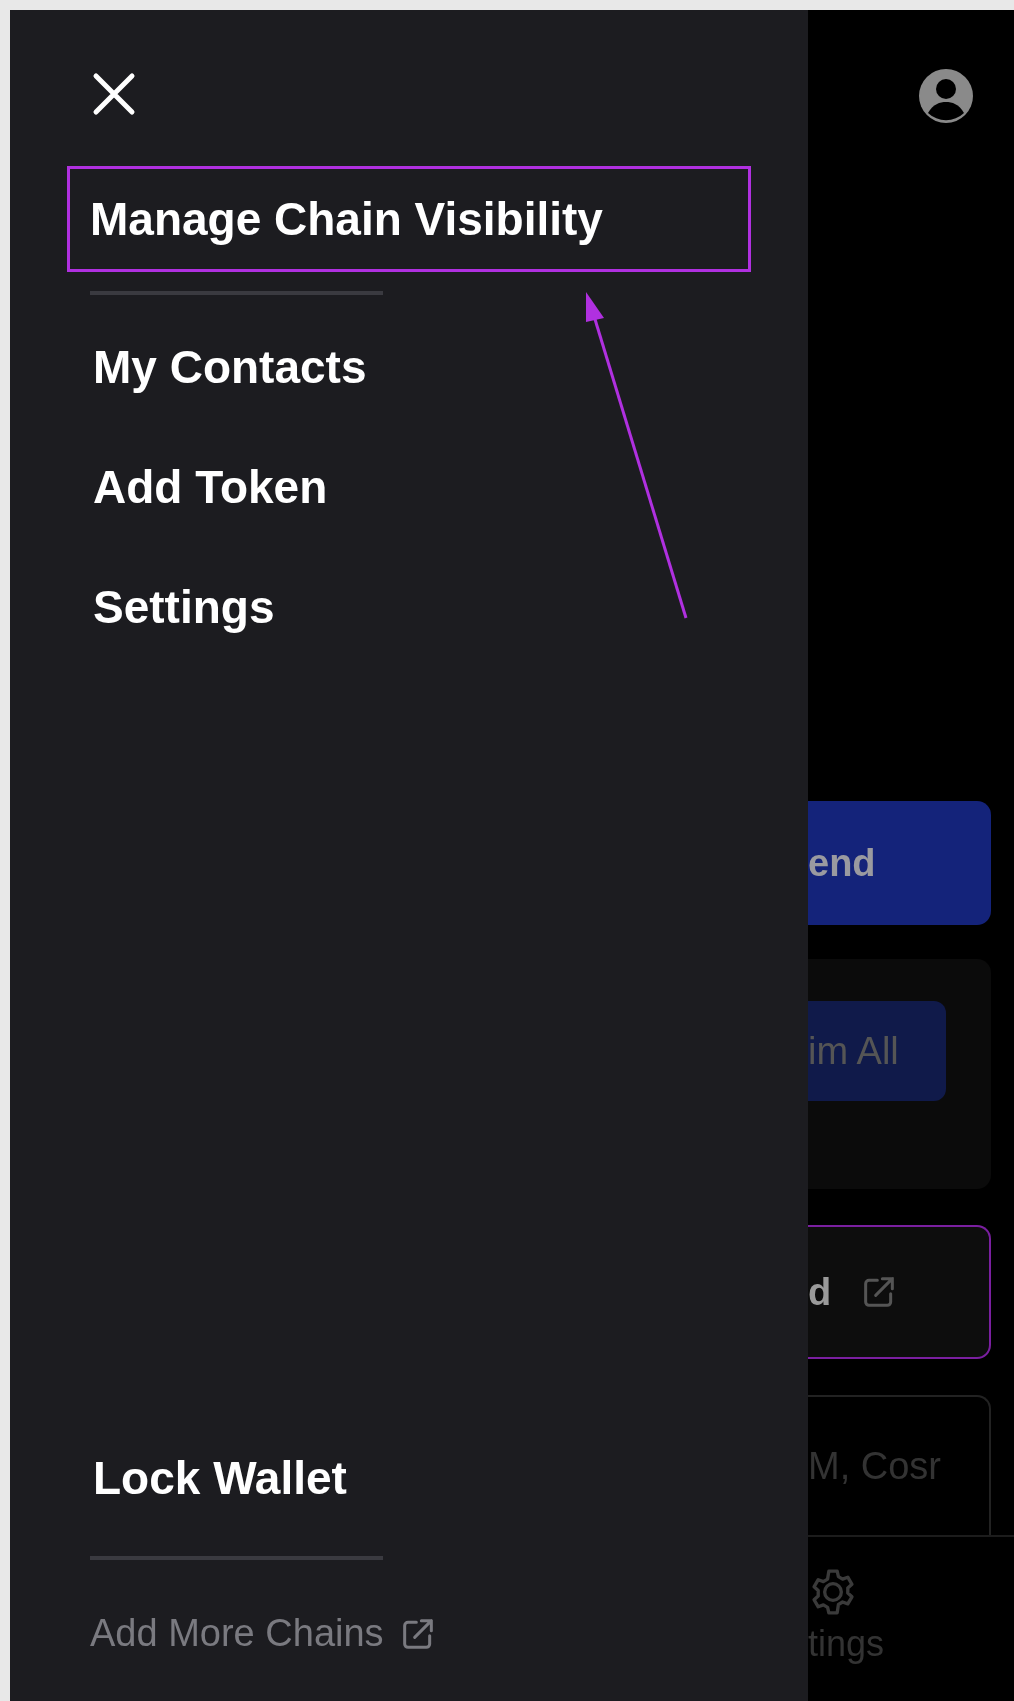 The width and height of the screenshot is (1014, 1701). Describe the element at coordinates (184, 607) in the screenshot. I see `menu-item: Settings` at that location.